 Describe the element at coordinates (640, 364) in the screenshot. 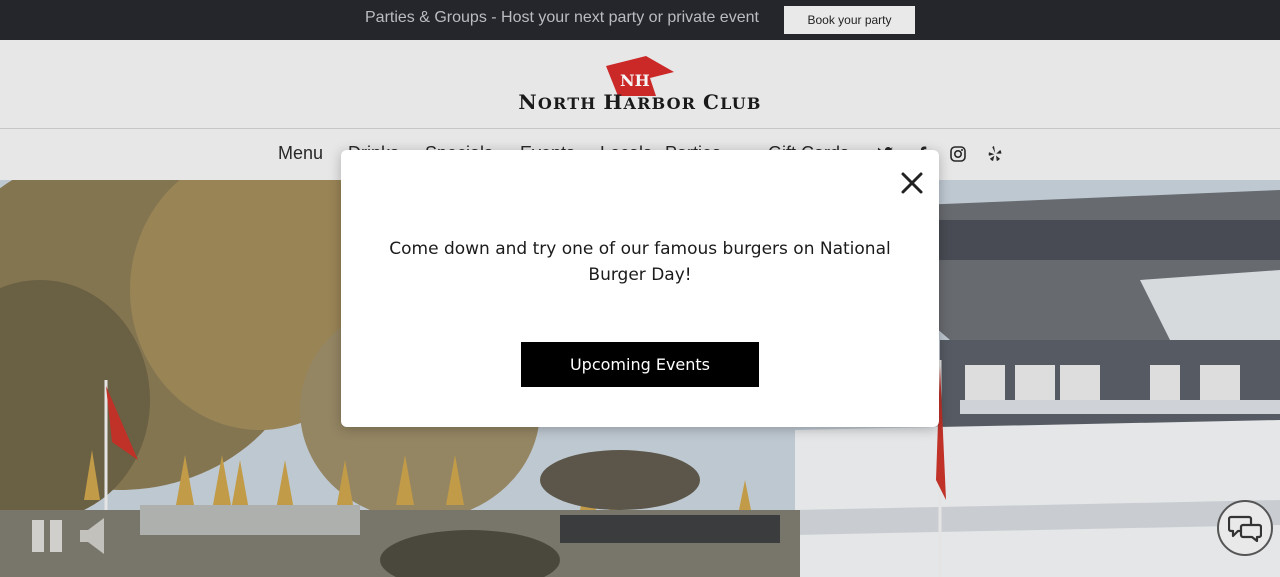

I see `upcoming-events-button: Upcoming Events` at that location.